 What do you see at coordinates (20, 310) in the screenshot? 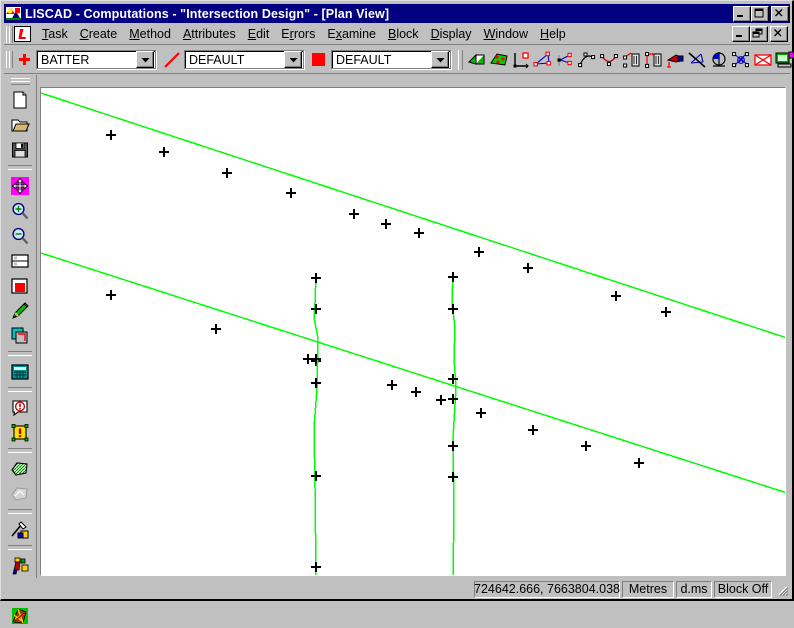
I see `pencil-edit-icon` at bounding box center [20, 310].